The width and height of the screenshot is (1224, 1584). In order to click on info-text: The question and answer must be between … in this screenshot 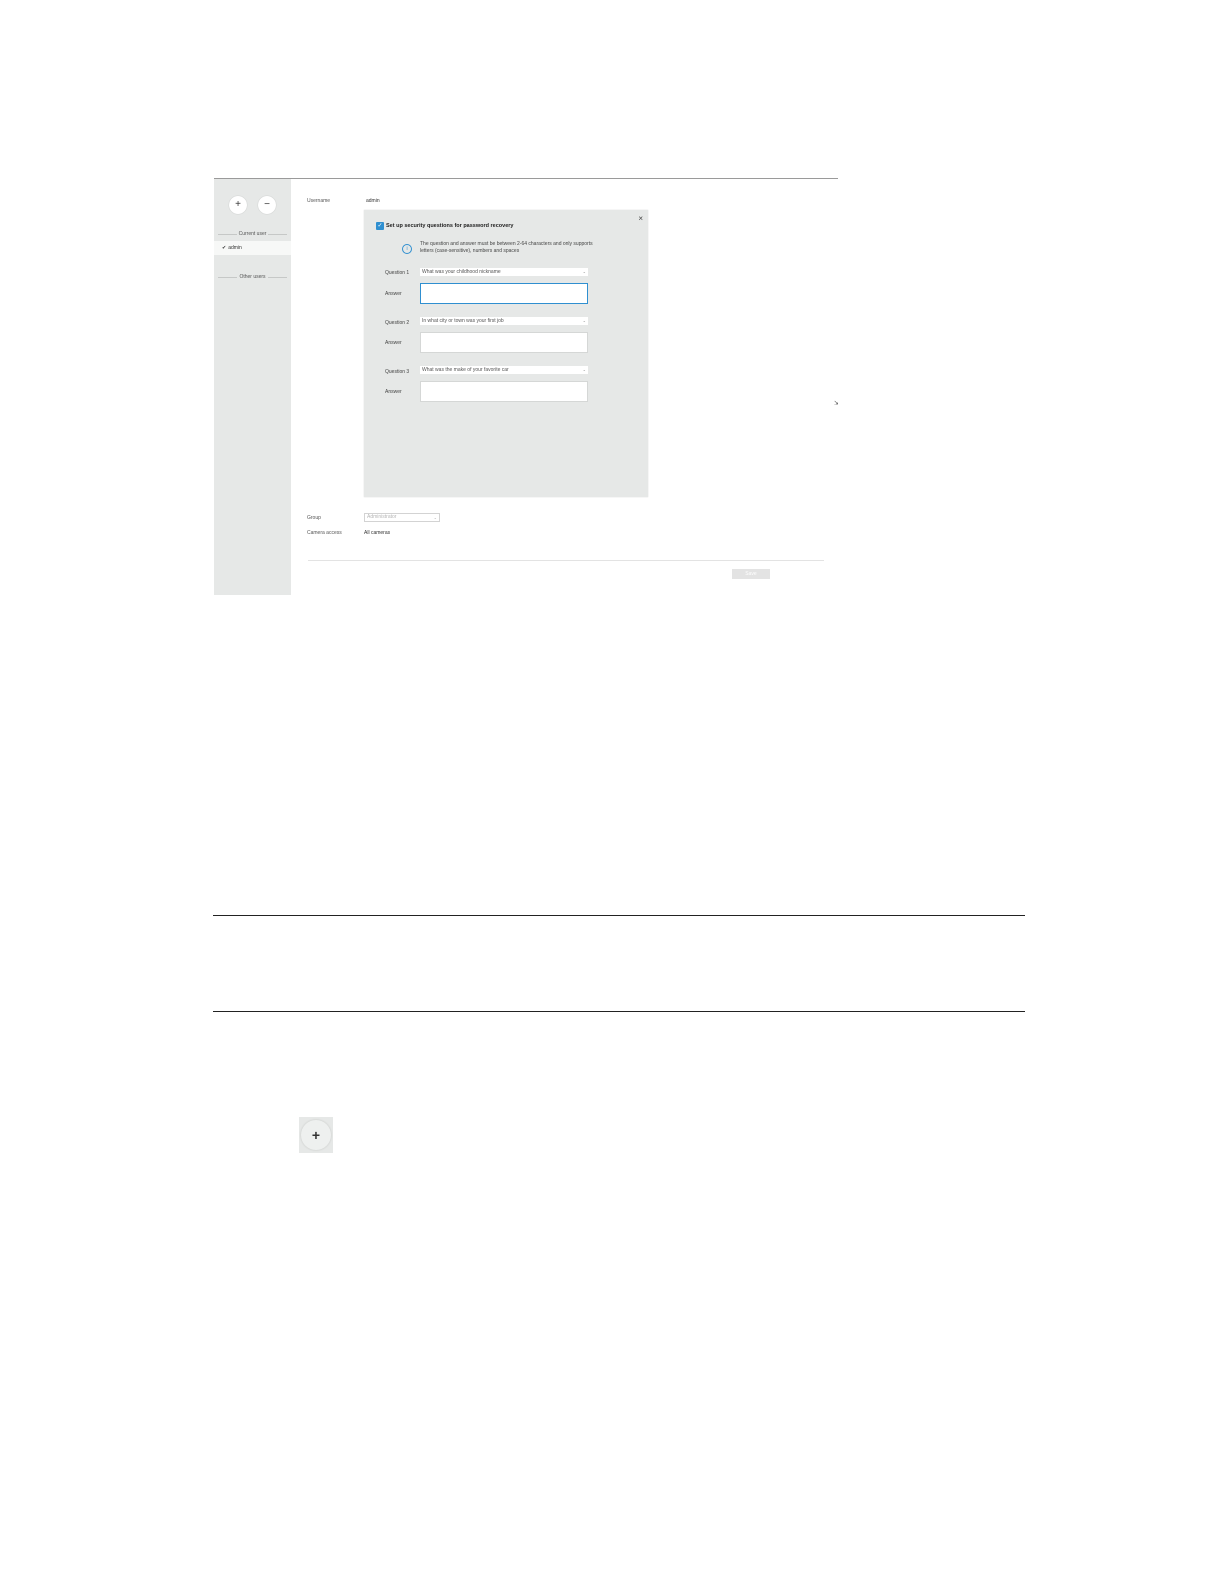, I will do `click(506, 247)`.